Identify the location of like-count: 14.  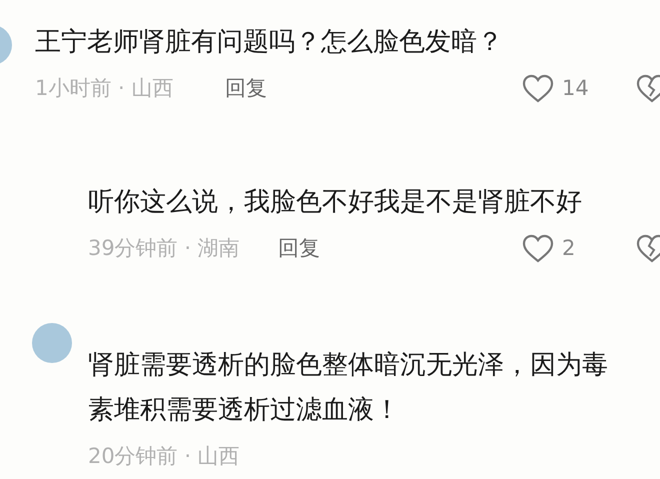
(575, 88).